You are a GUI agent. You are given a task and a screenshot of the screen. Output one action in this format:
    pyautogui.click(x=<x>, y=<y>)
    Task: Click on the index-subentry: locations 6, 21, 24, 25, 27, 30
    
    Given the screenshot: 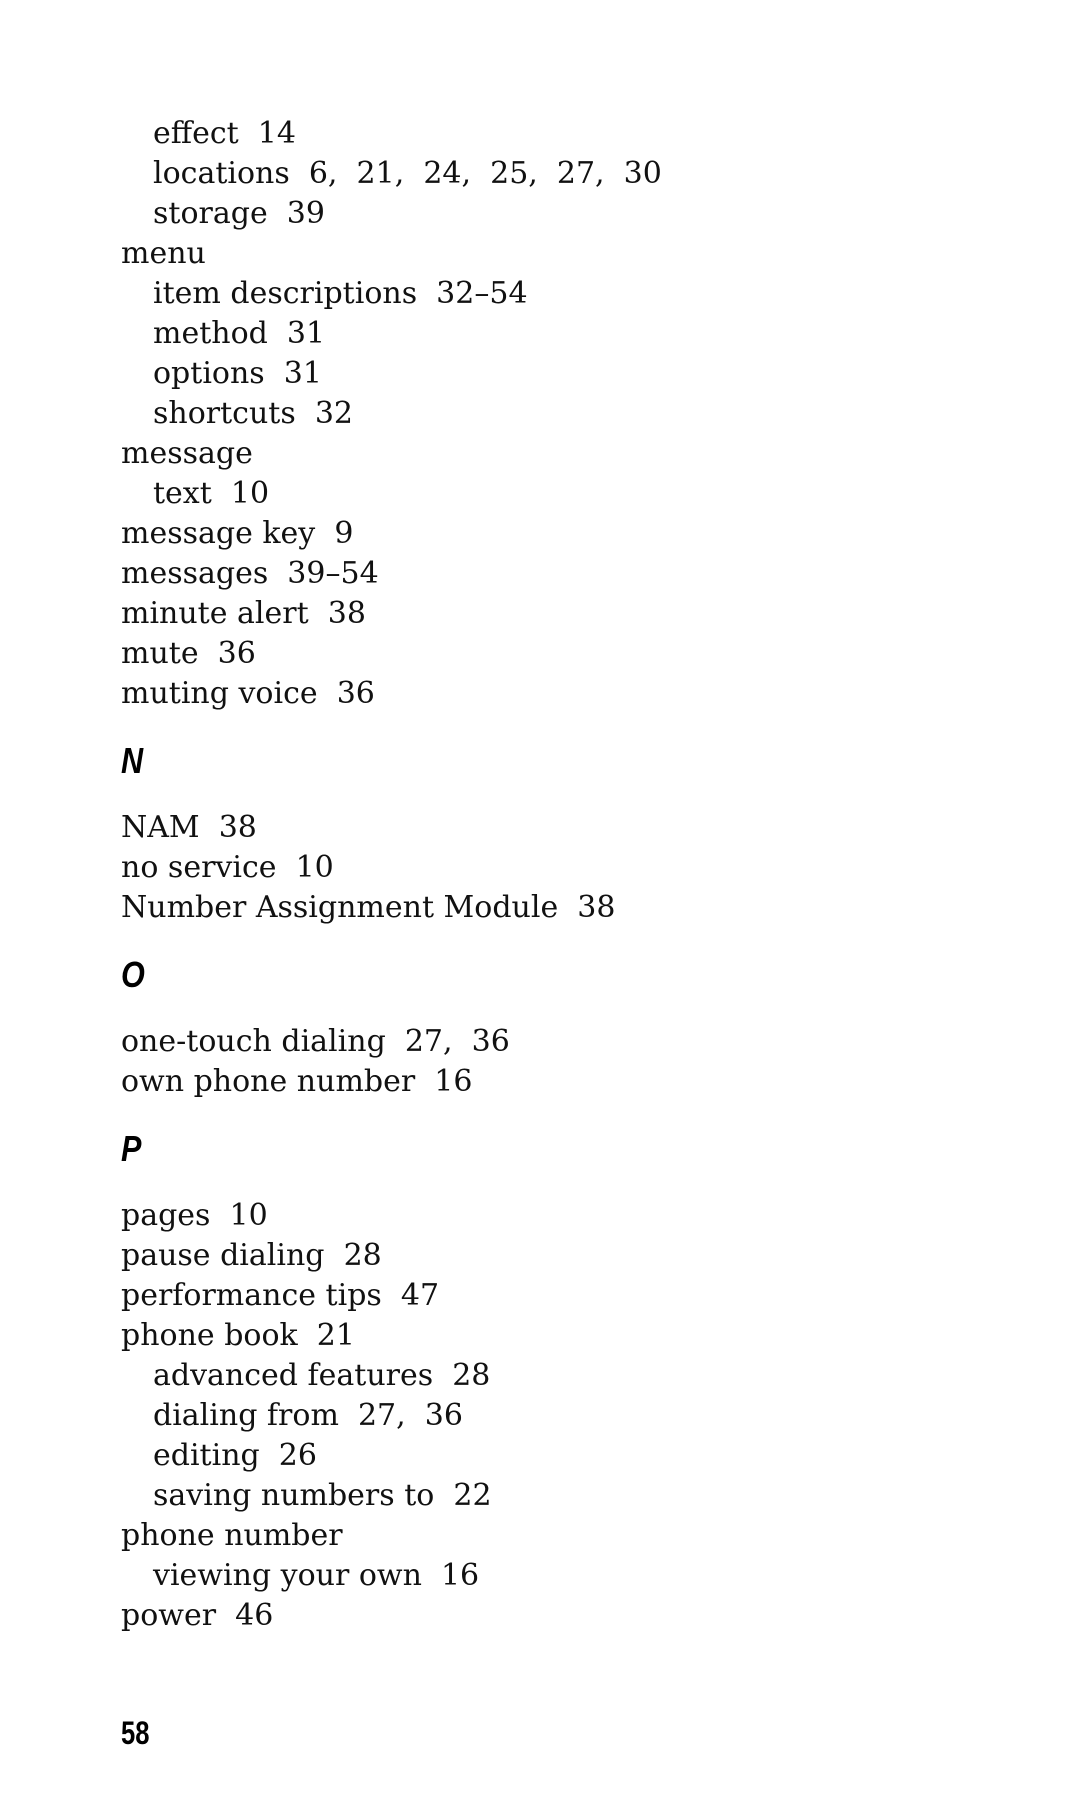 What is the action you would take?
    pyautogui.click(x=407, y=173)
    